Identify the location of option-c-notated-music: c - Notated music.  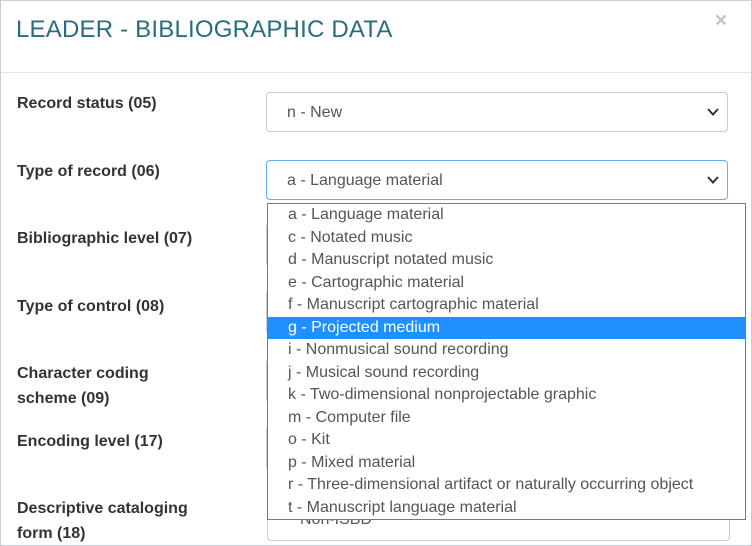
(506, 238).